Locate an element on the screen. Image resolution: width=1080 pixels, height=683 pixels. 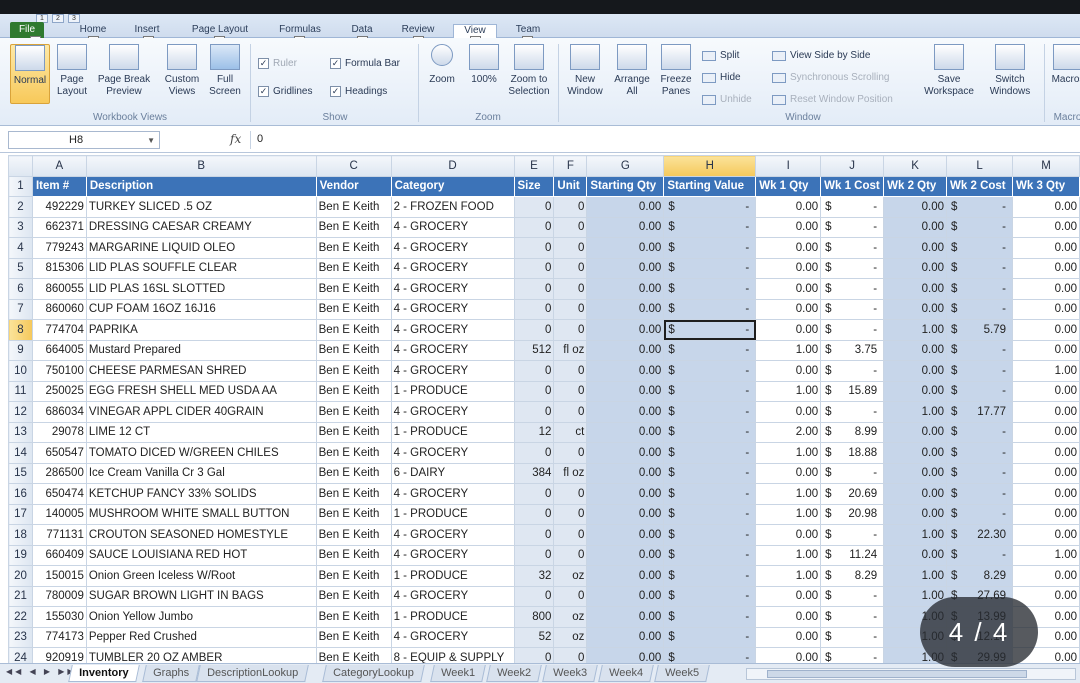
row-heading: 17 is located at coordinates (20, 514).